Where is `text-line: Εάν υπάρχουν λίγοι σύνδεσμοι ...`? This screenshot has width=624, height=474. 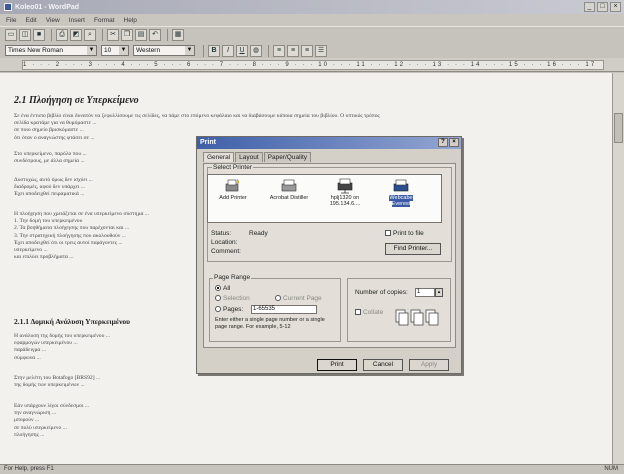 text-line: Εάν υπάρχουν λίγοι σύνδεσμοι ... is located at coordinates (52, 406).